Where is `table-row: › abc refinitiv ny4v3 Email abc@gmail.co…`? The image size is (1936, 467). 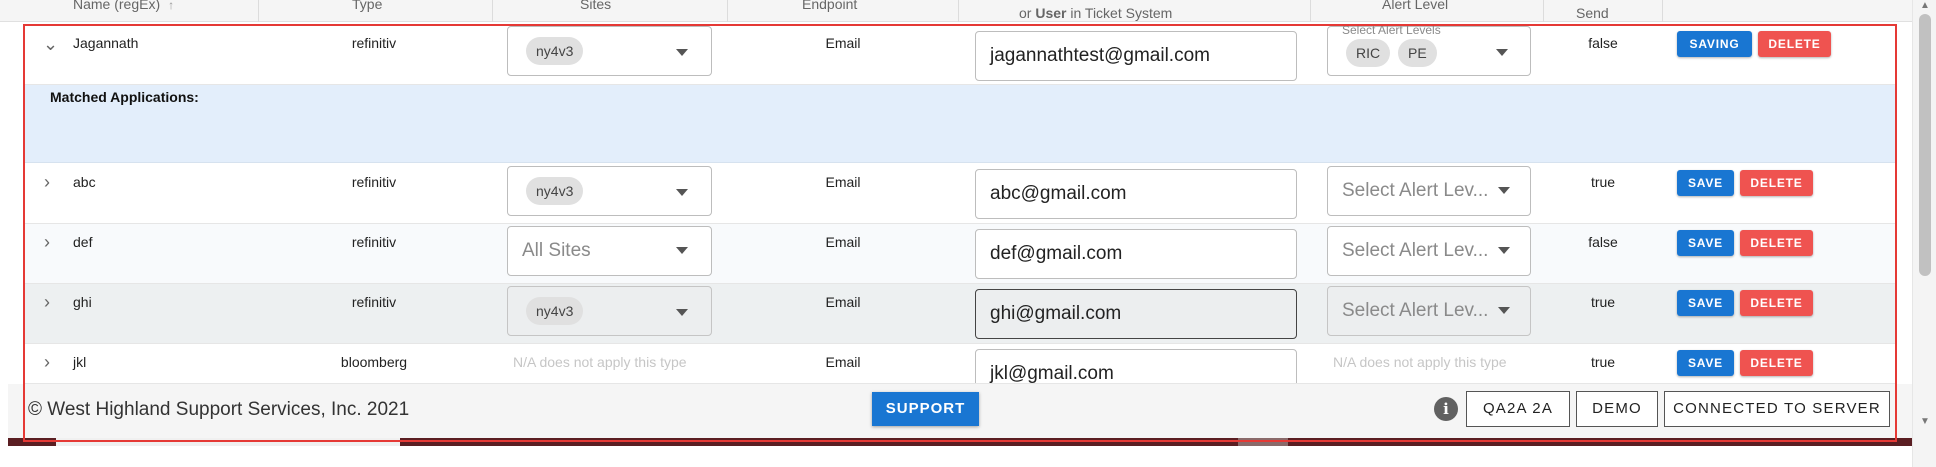
table-row: › abc refinitiv ny4v3 Email abc@gmail.co… is located at coordinates (960, 194).